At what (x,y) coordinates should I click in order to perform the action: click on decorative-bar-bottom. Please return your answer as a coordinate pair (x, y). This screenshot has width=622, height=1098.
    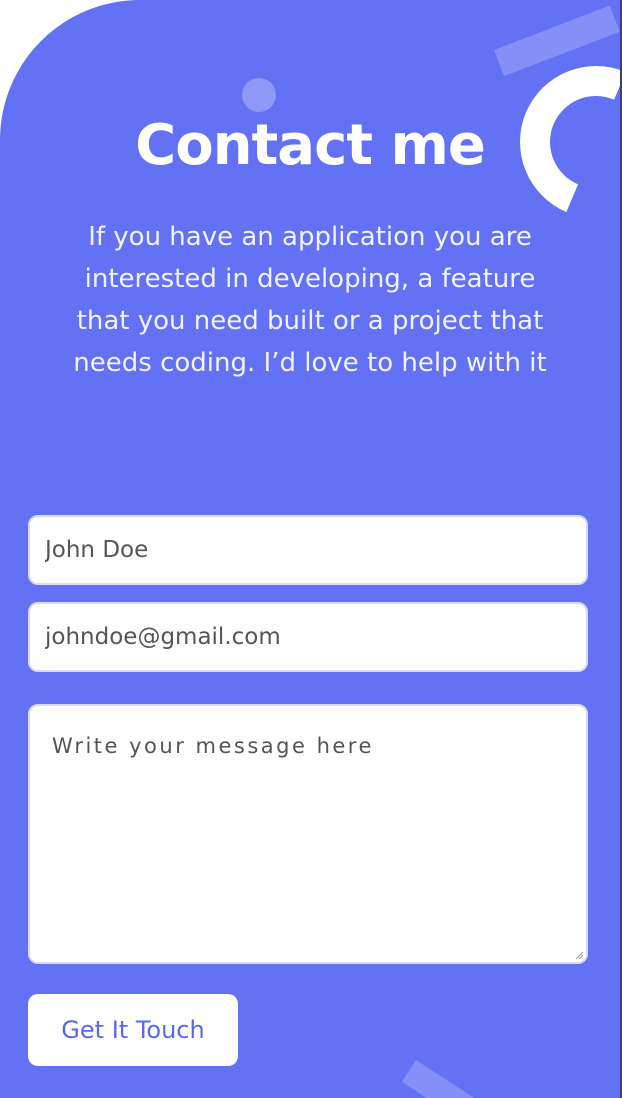
    Looking at the image, I should click on (446, 1079).